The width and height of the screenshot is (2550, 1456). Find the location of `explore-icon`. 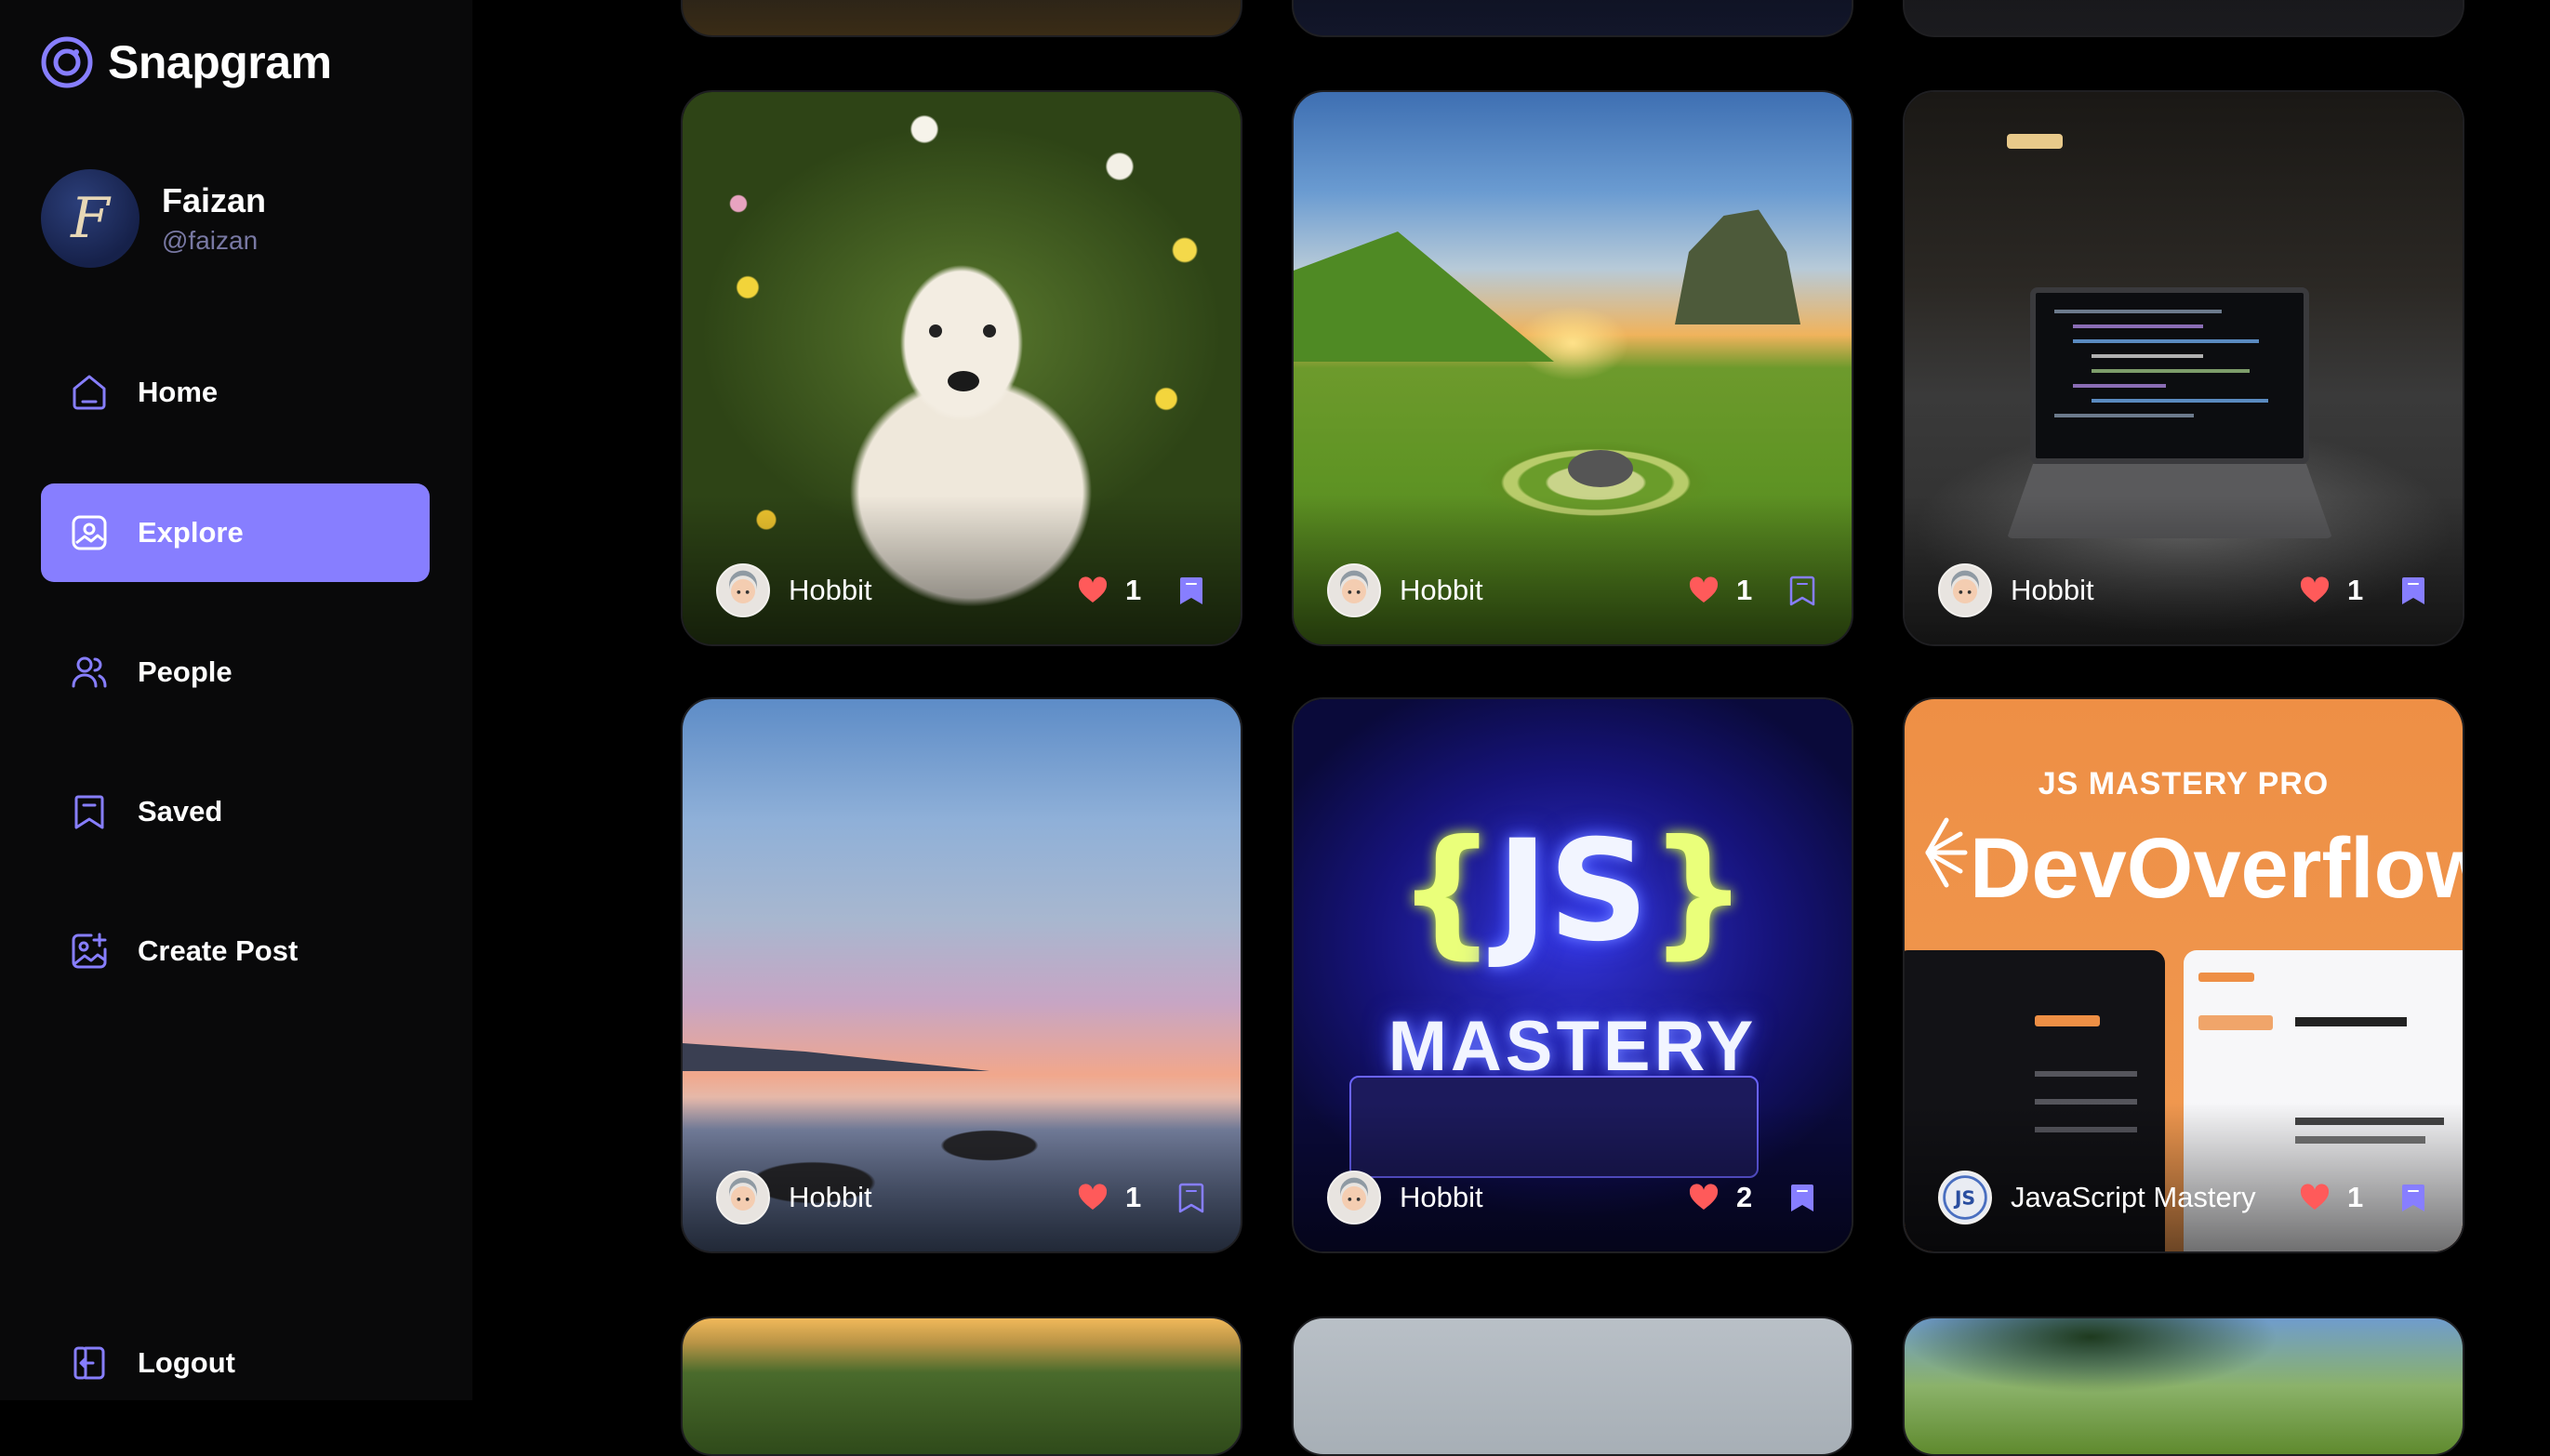

explore-icon is located at coordinates (89, 532).